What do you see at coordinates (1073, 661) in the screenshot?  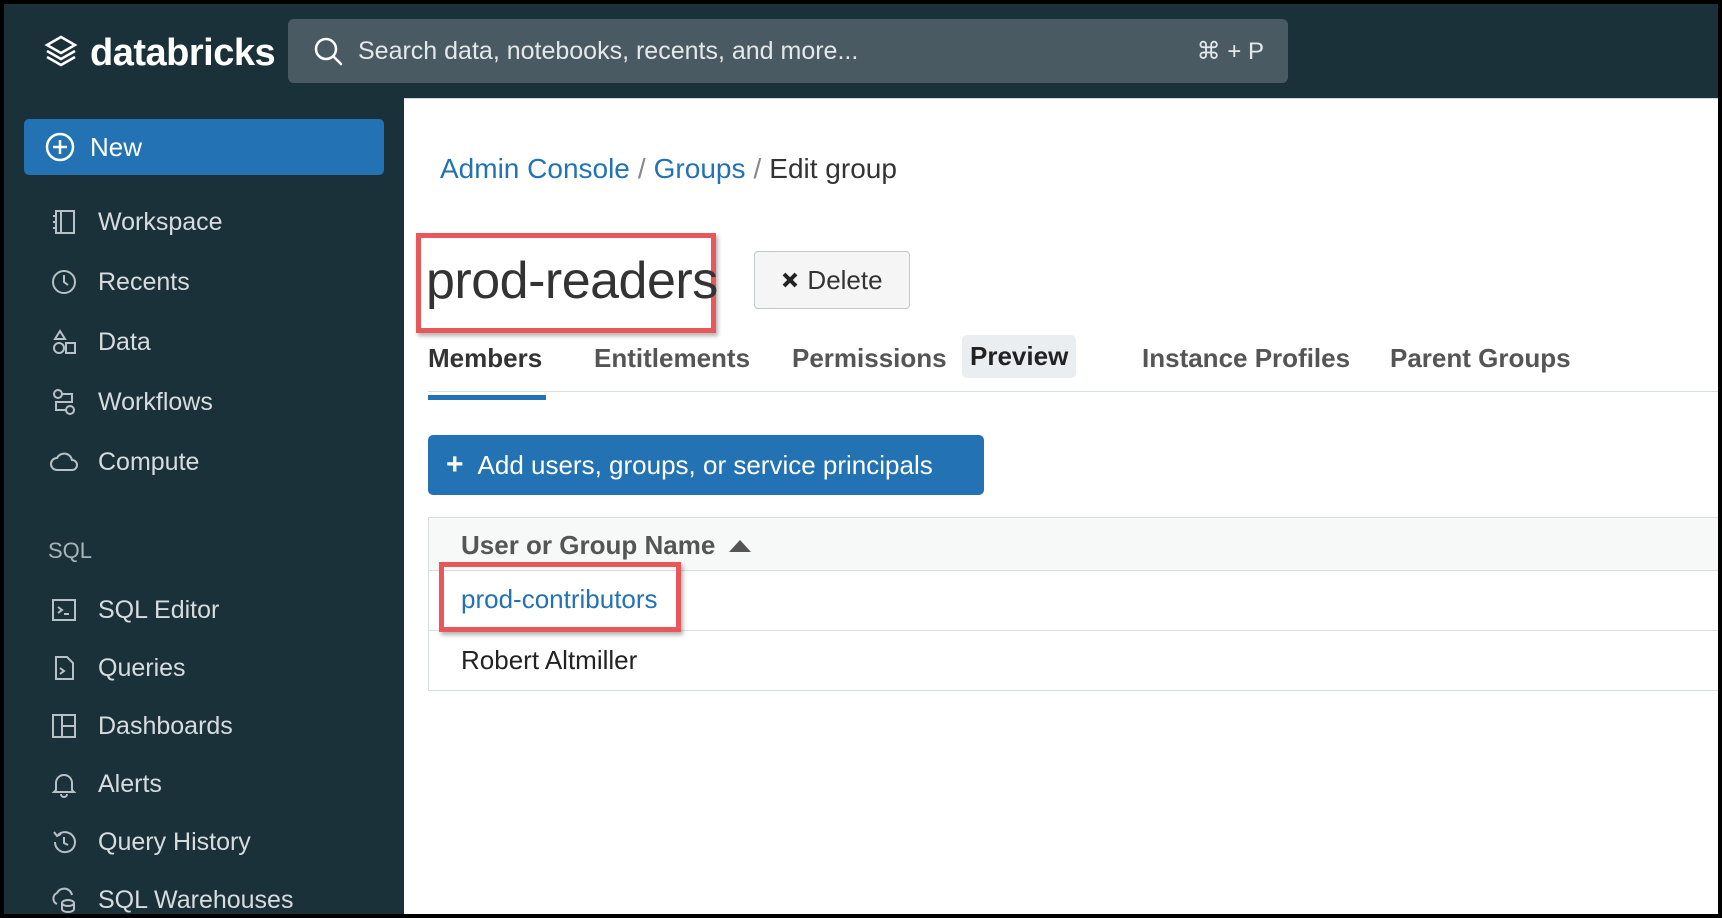 I see `table-row: Robert Altmiller` at bounding box center [1073, 661].